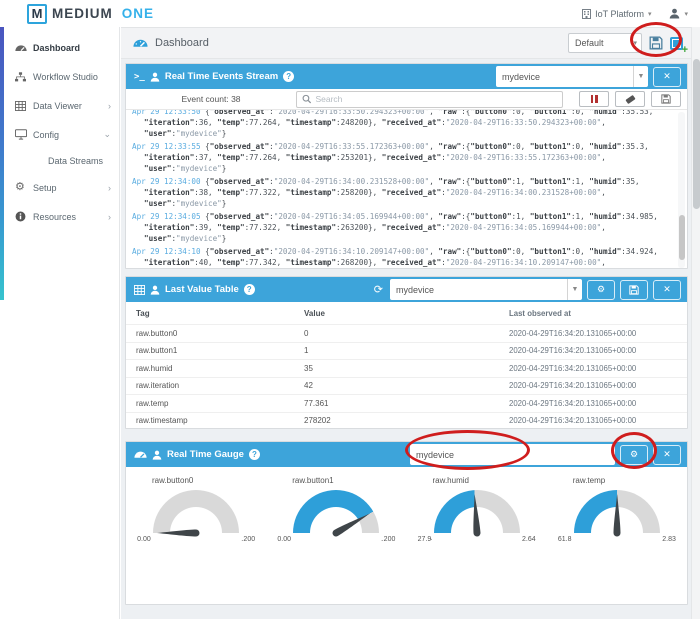 The width and height of the screenshot is (700, 619). Describe the element at coordinates (406, 313) in the screenshot. I see `table-header-row: Tag Value Last observed at` at that location.